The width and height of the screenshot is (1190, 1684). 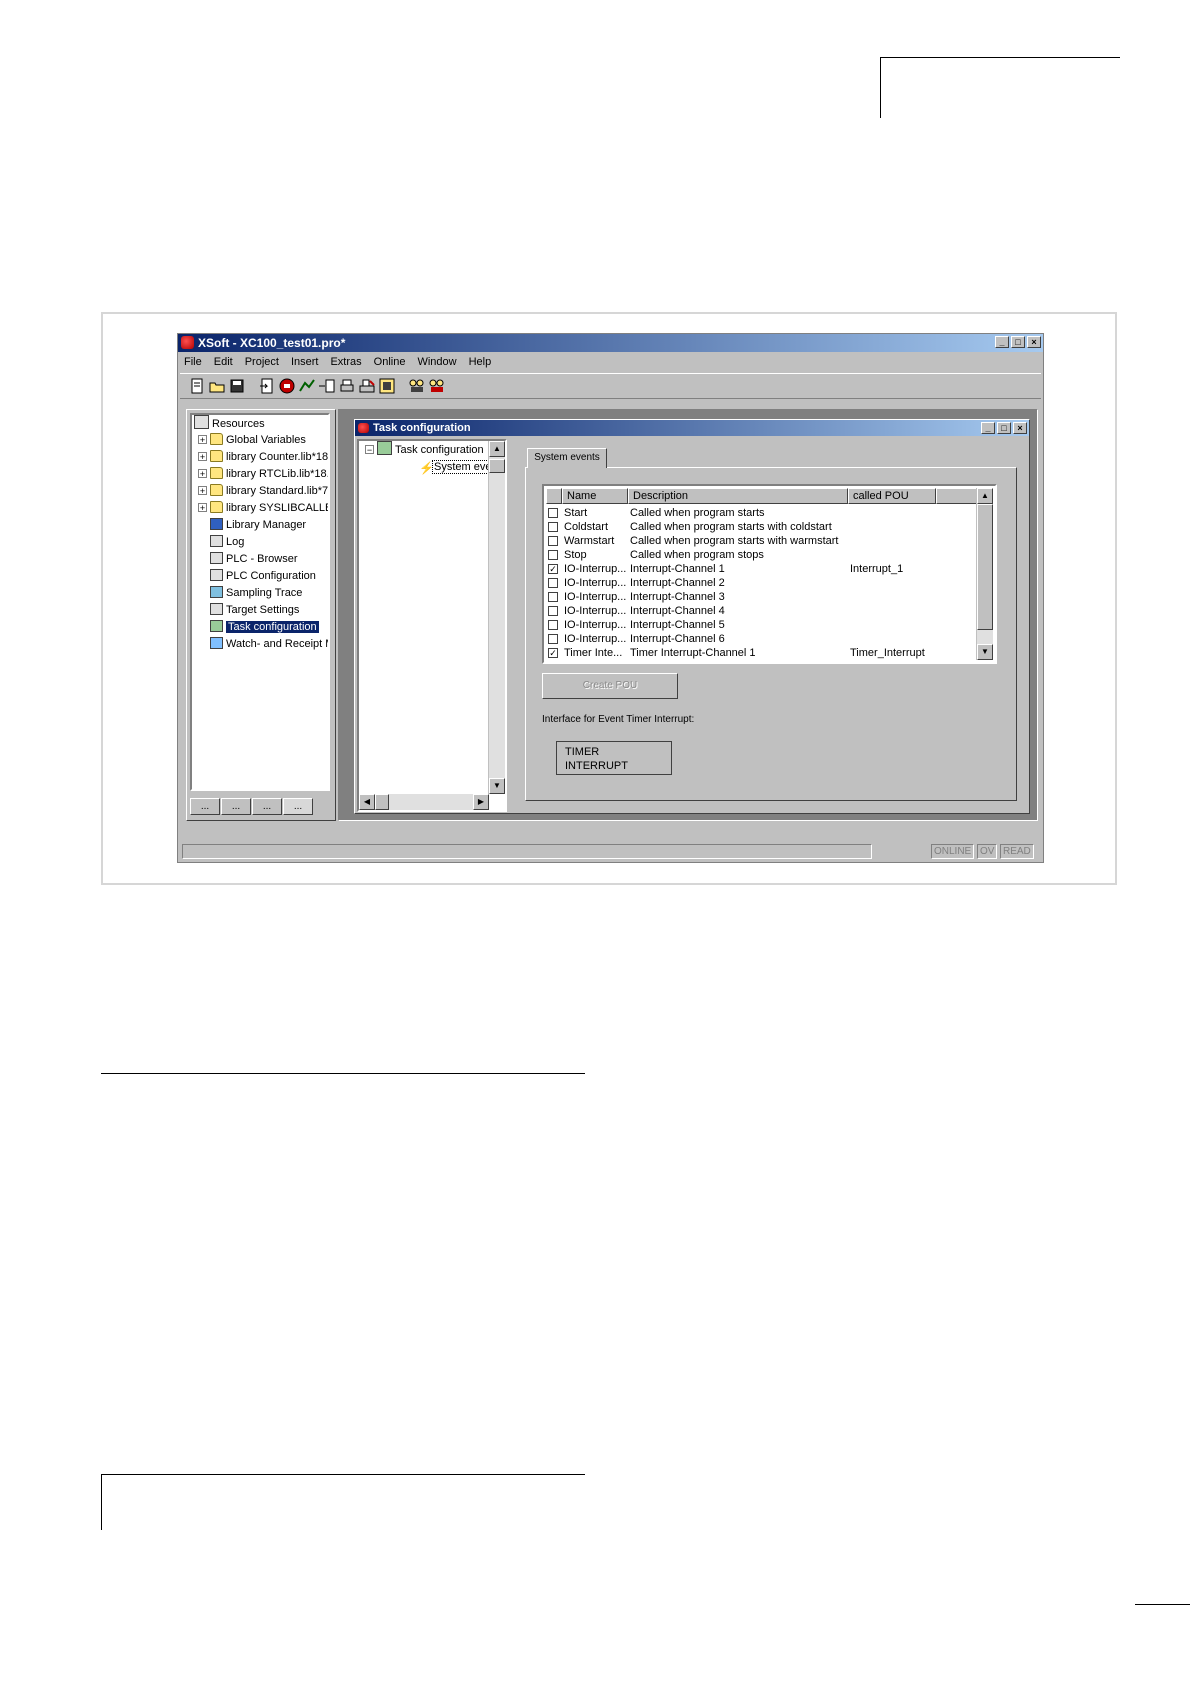 What do you see at coordinates (763, 555) in the screenshot?
I see `event-row: Stop Called when program stops` at bounding box center [763, 555].